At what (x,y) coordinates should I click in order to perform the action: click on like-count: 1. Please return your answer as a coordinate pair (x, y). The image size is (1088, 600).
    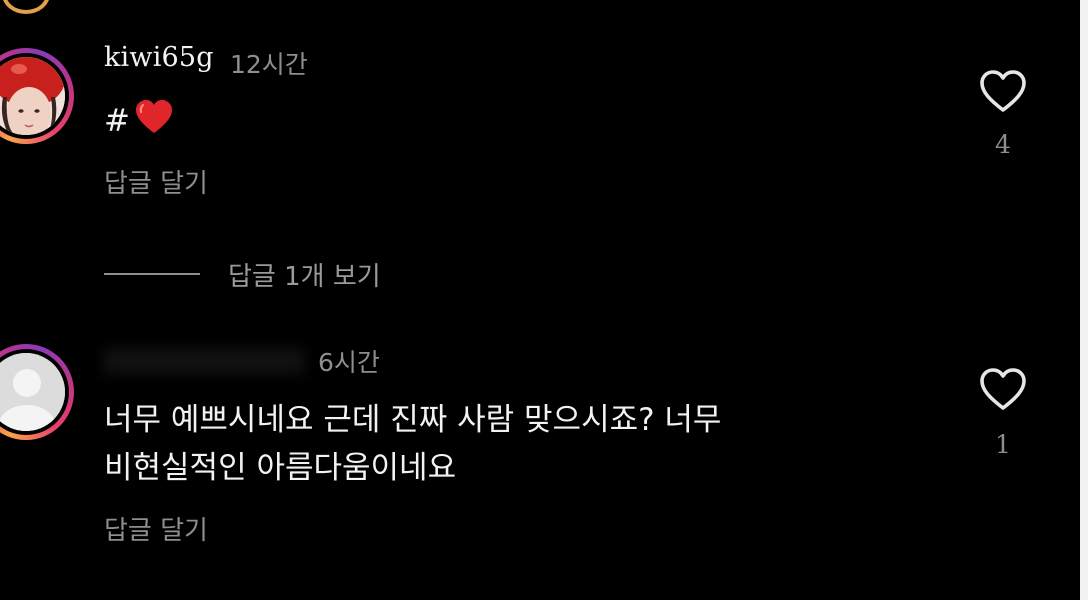
    Looking at the image, I should click on (1003, 444).